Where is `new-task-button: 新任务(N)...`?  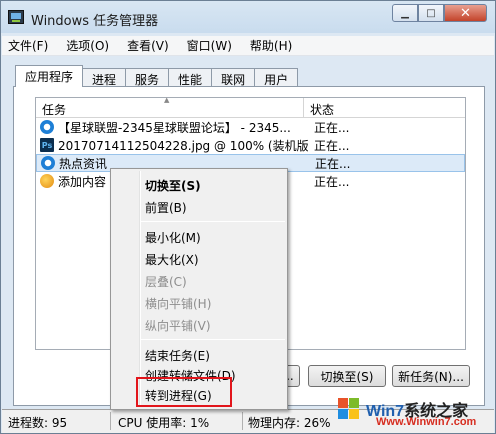 new-task-button: 新任务(N)... is located at coordinates (431, 376).